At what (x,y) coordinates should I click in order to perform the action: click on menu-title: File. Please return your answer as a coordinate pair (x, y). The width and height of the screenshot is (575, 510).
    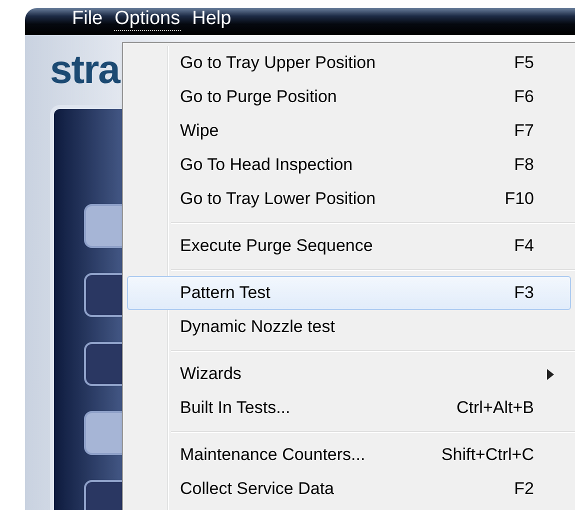
    Looking at the image, I should click on (87, 19).